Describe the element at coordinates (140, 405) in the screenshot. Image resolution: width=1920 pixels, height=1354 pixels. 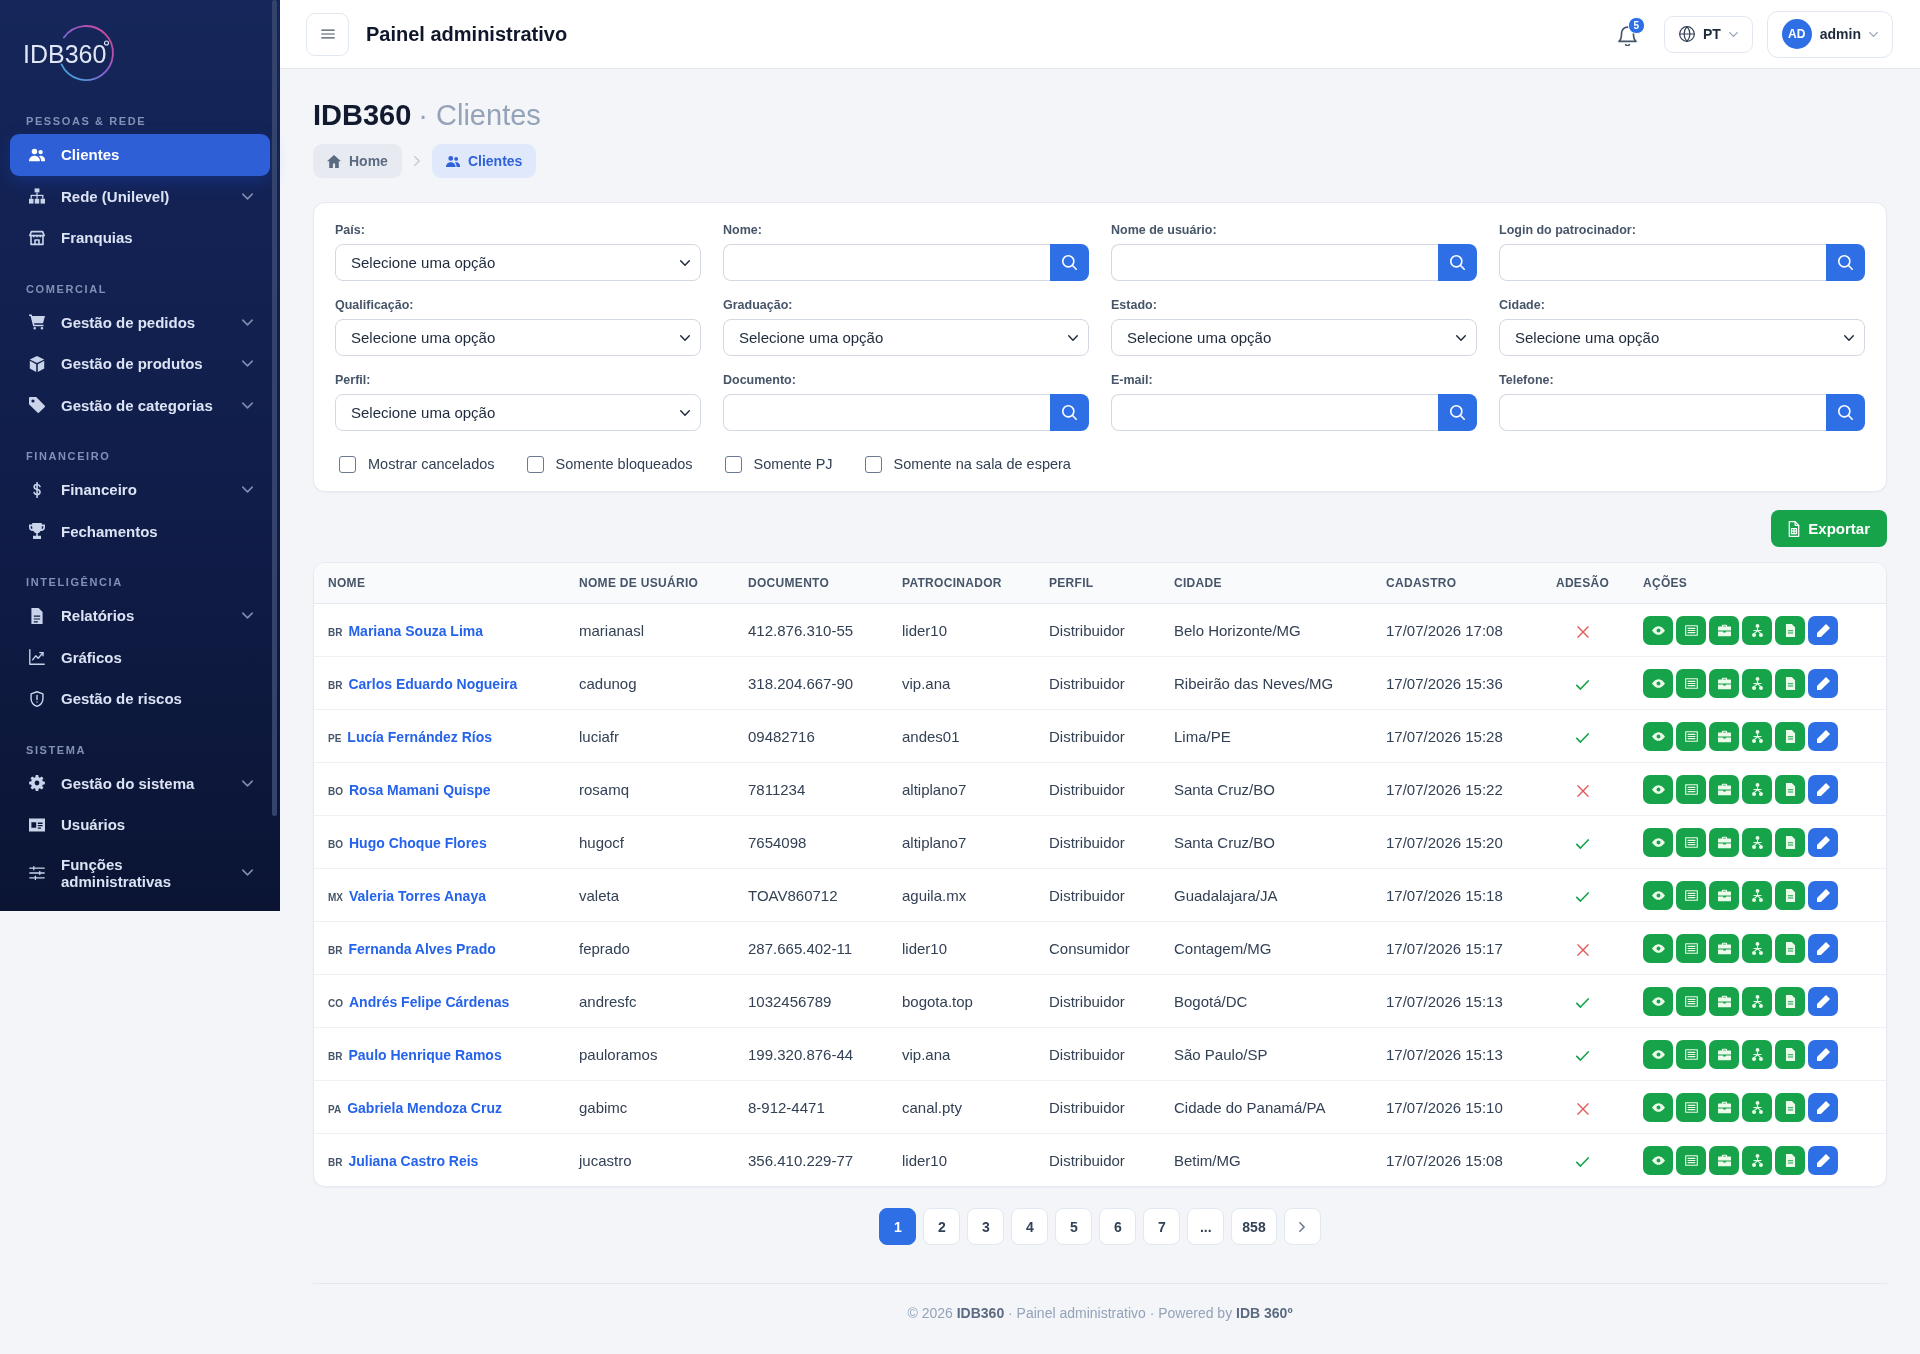
I see `sidebar-item: Gestão de categorias` at that location.